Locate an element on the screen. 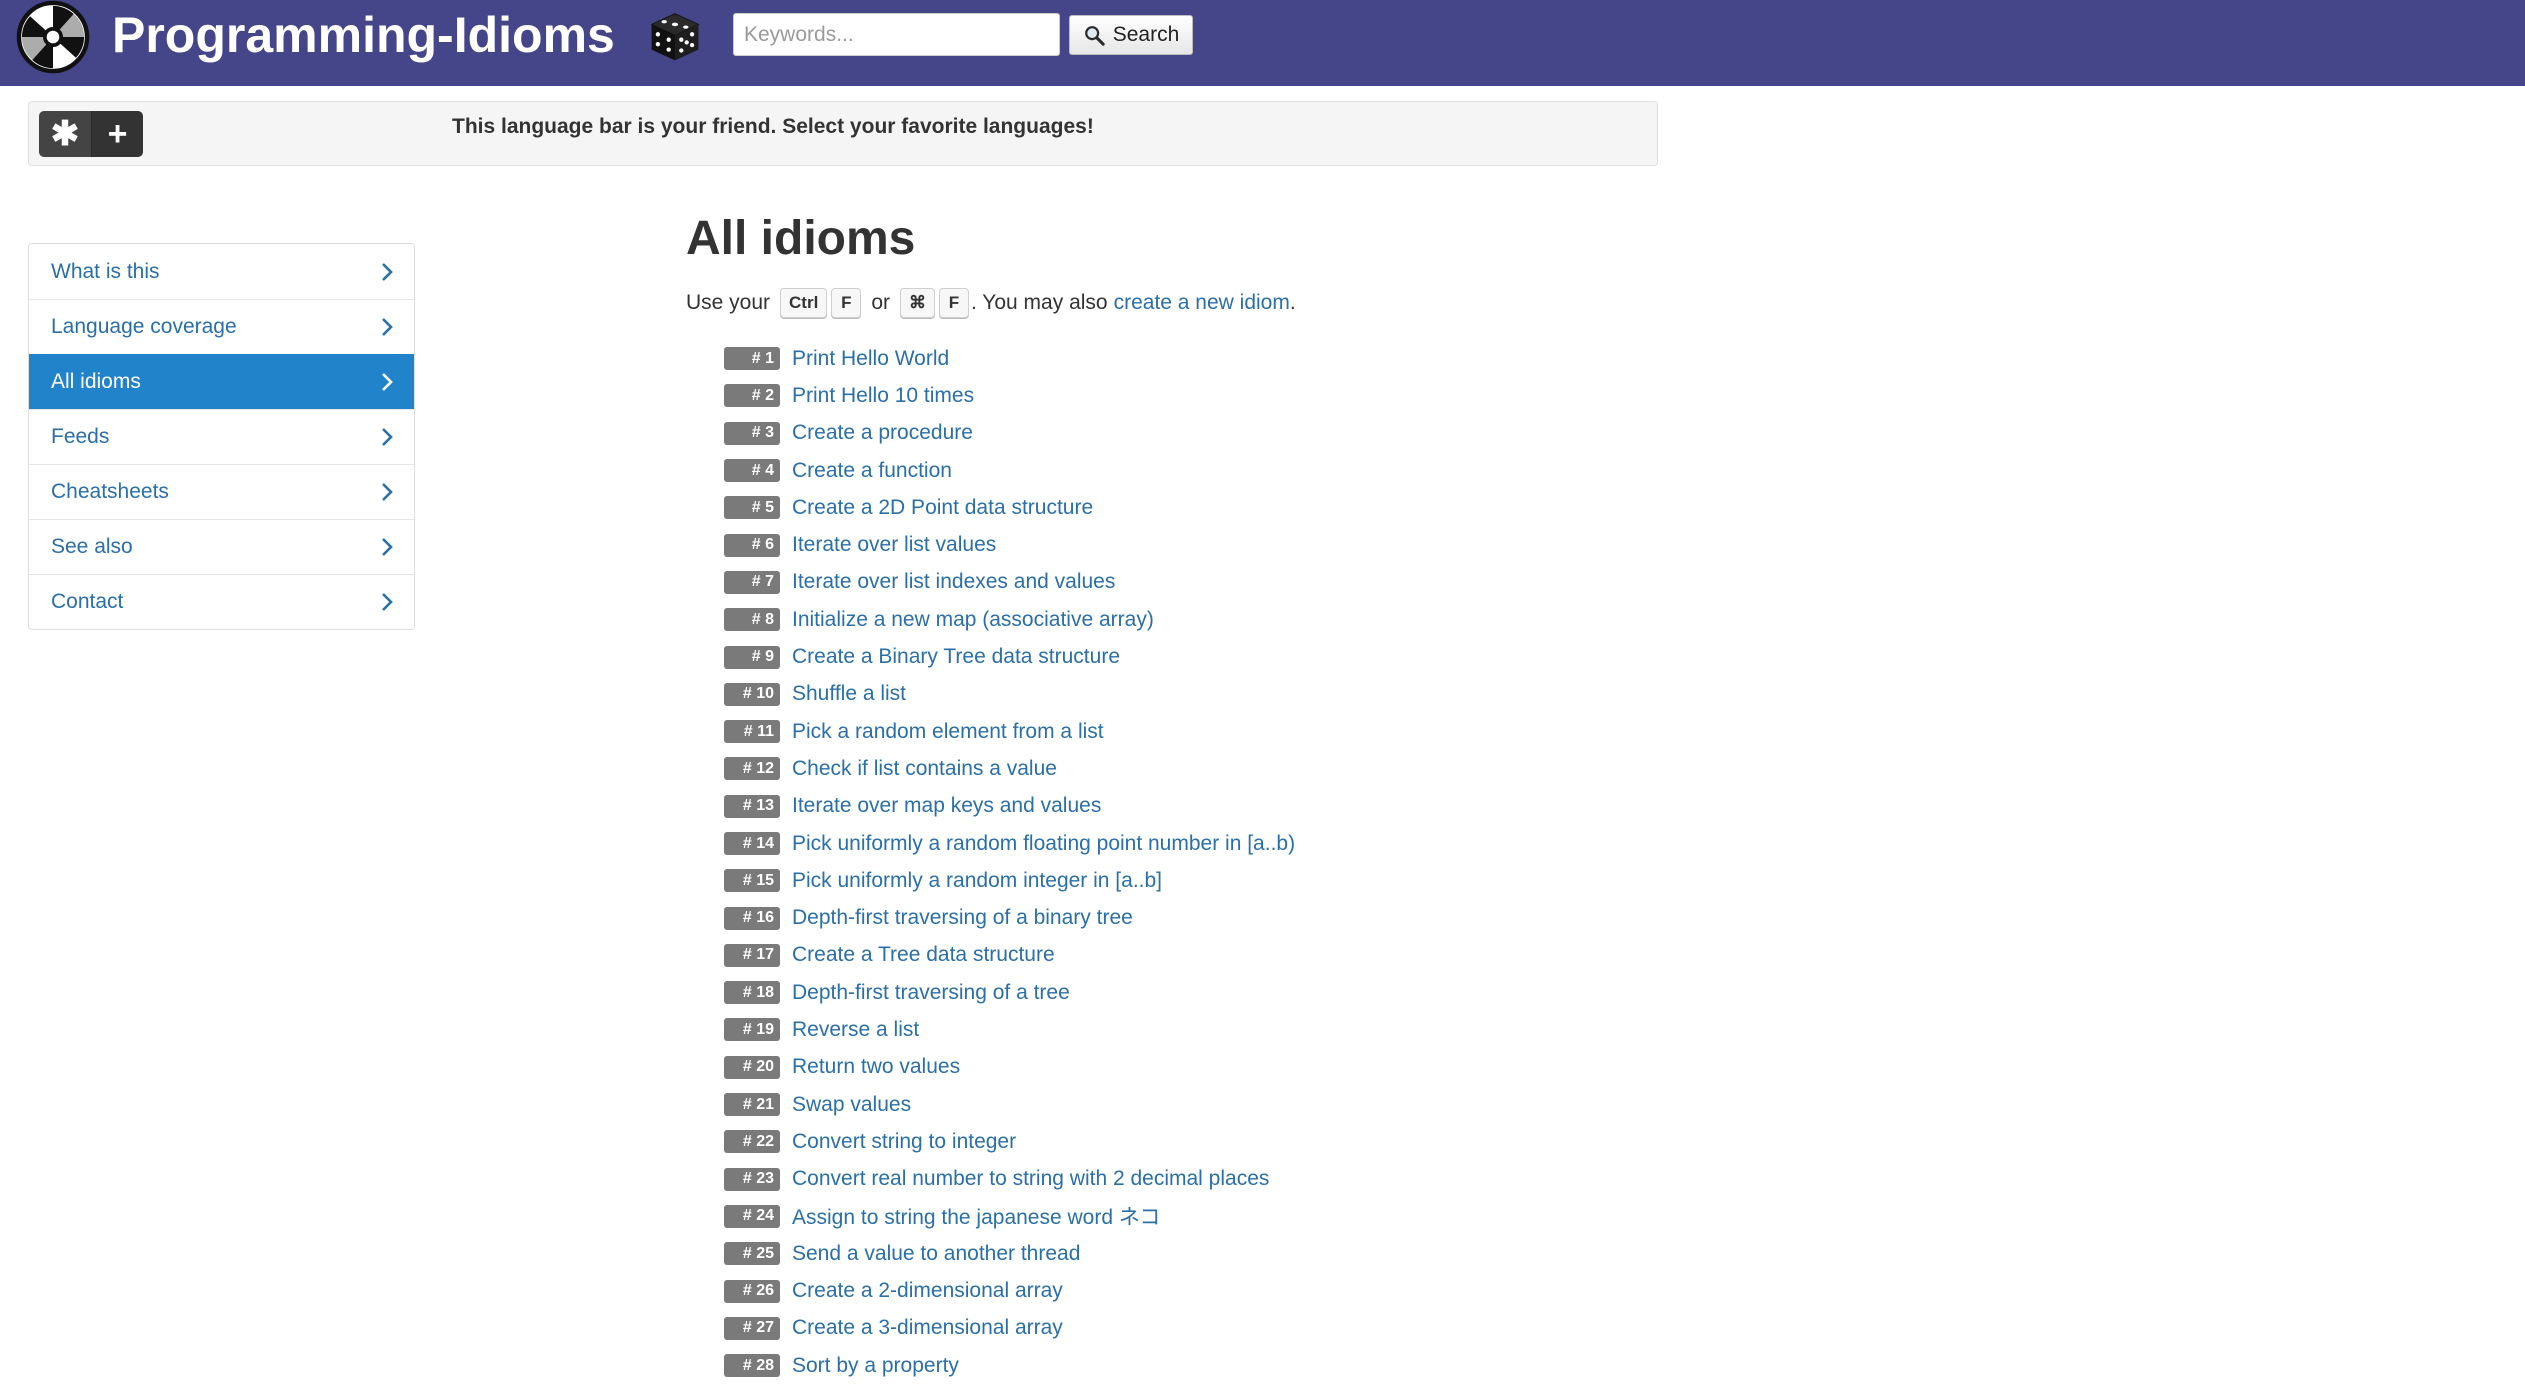  idiom-number-badge: # 6 is located at coordinates (752, 545).